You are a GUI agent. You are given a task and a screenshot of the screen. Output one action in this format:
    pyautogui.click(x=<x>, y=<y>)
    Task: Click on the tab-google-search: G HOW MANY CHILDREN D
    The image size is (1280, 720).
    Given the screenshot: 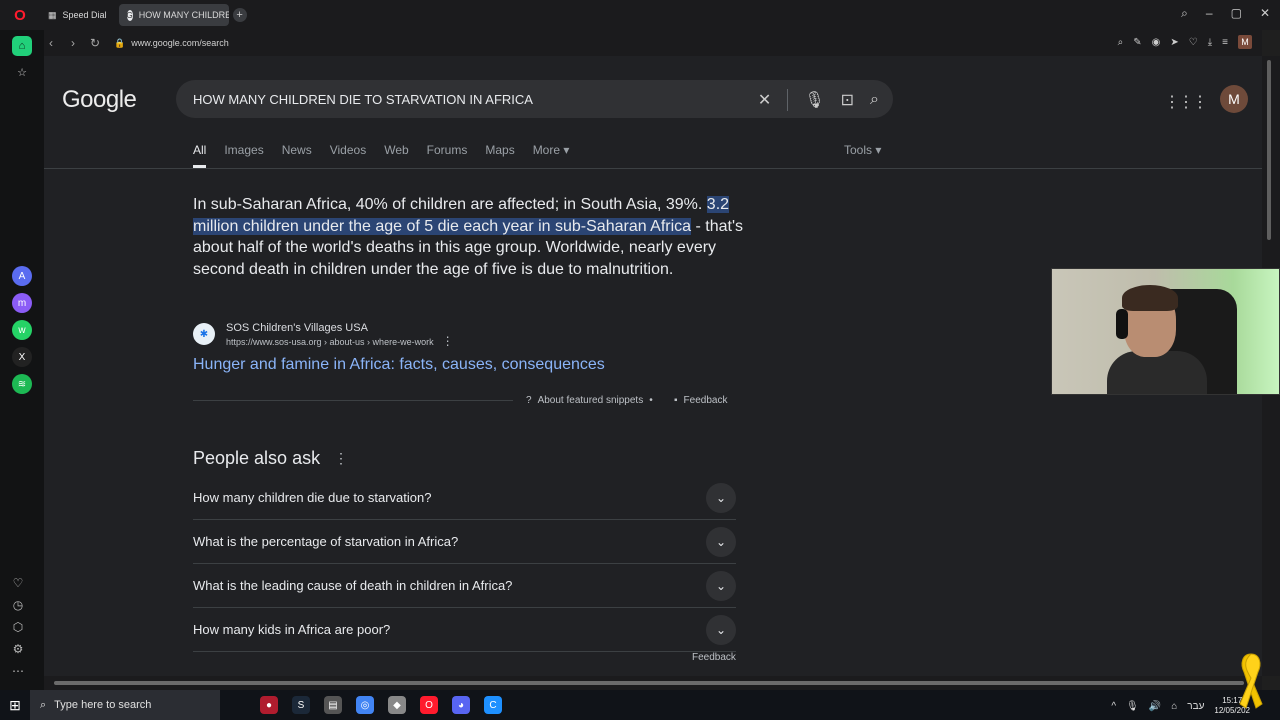 What is the action you would take?
    pyautogui.click(x=173, y=15)
    